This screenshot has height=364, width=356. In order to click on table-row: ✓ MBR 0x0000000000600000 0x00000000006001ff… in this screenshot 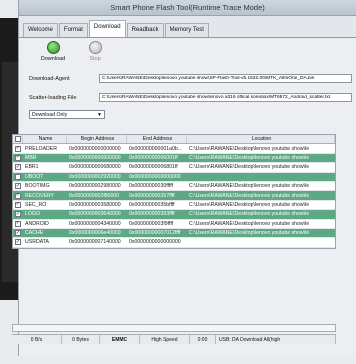, I will do `click(174, 158)`.